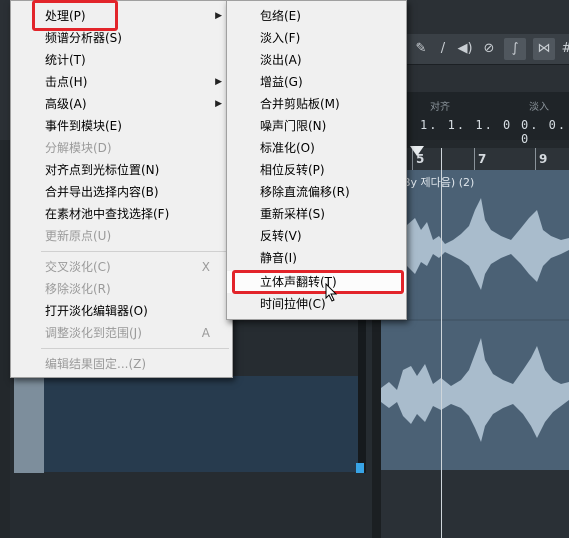 The image size is (569, 538). I want to click on menu-item-label: 时间拉伸(C), so click(293, 304).